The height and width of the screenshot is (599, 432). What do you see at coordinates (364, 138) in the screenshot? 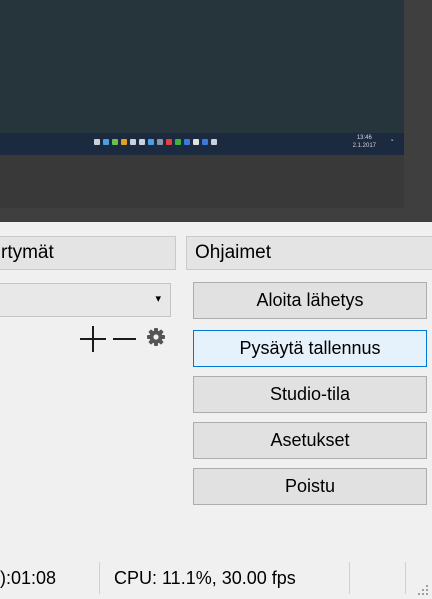
I see `clock-time: 13:46` at bounding box center [364, 138].